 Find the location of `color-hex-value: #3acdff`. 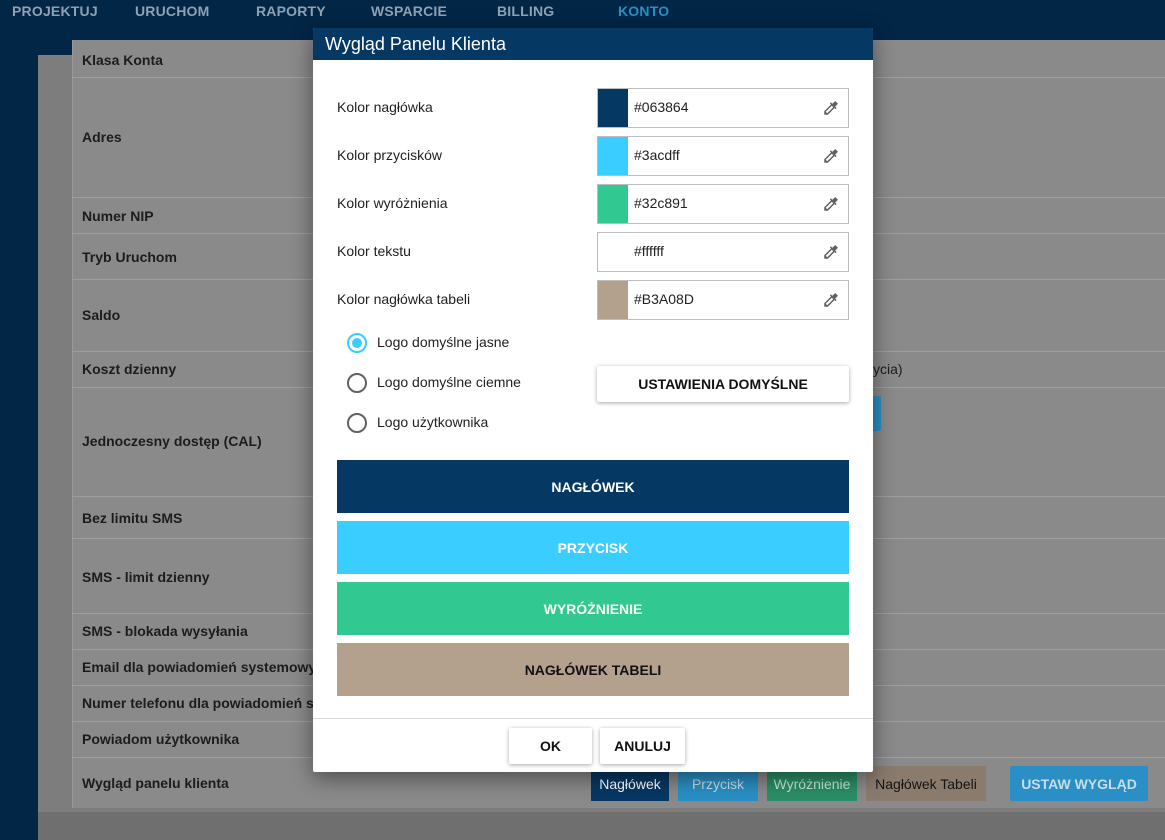

color-hex-value: #3acdff is located at coordinates (657, 155).